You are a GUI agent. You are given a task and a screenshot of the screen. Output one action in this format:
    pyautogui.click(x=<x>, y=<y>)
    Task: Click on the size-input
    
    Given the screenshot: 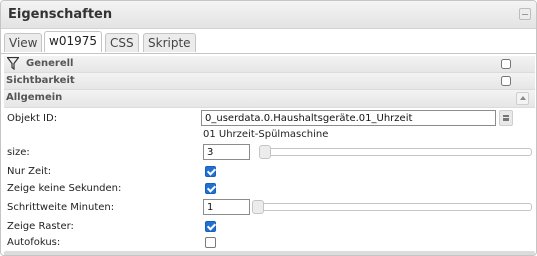 What is the action you would take?
    pyautogui.click(x=226, y=152)
    